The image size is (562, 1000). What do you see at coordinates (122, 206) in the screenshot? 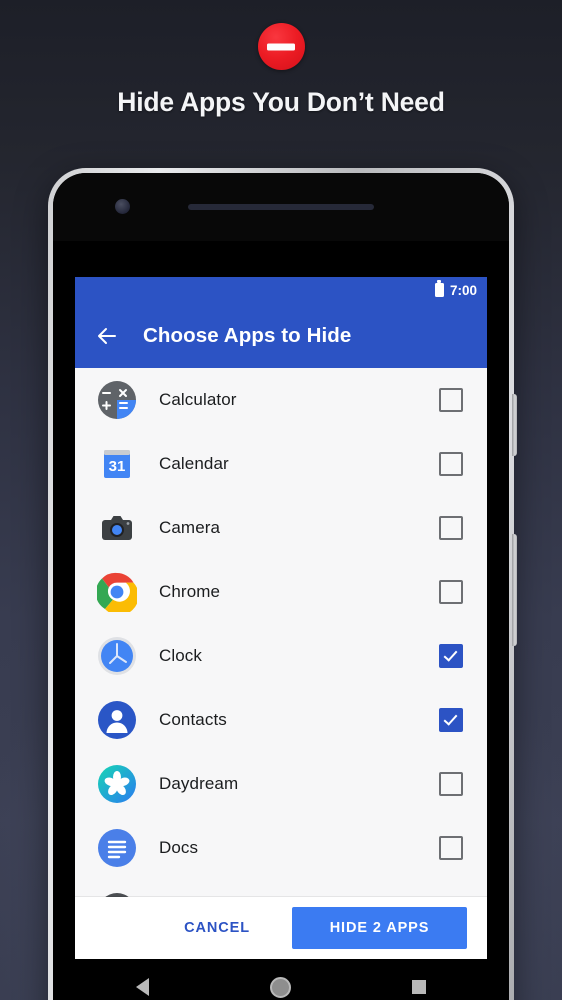
I see `front-camera-icon` at bounding box center [122, 206].